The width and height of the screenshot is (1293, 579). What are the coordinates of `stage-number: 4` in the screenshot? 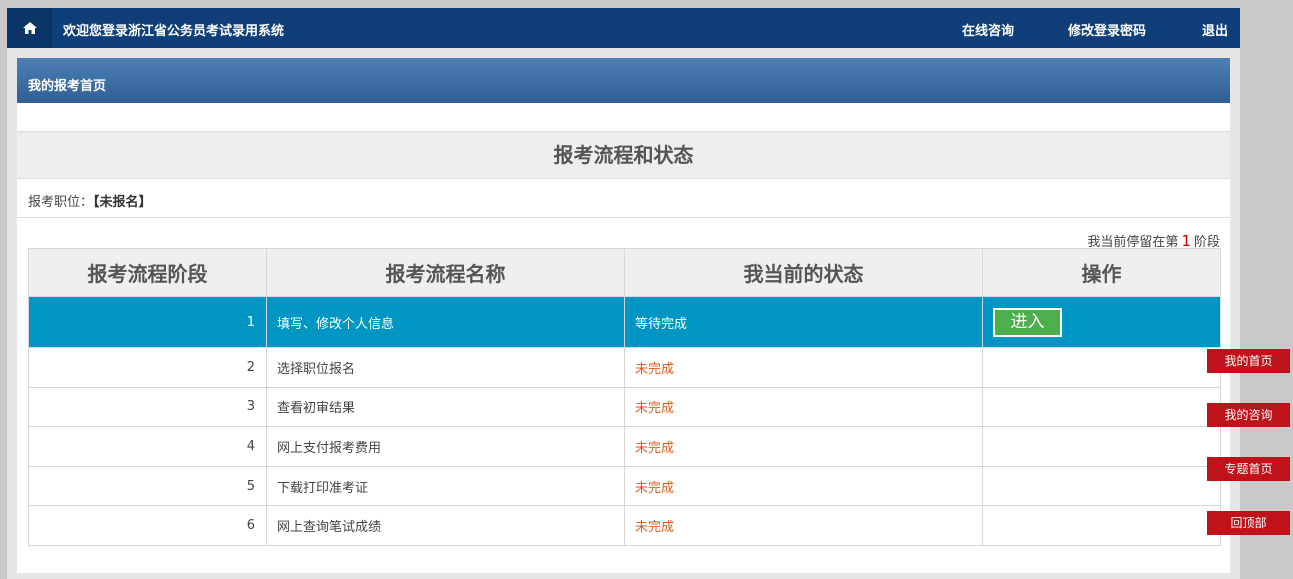 It's located at (147, 446).